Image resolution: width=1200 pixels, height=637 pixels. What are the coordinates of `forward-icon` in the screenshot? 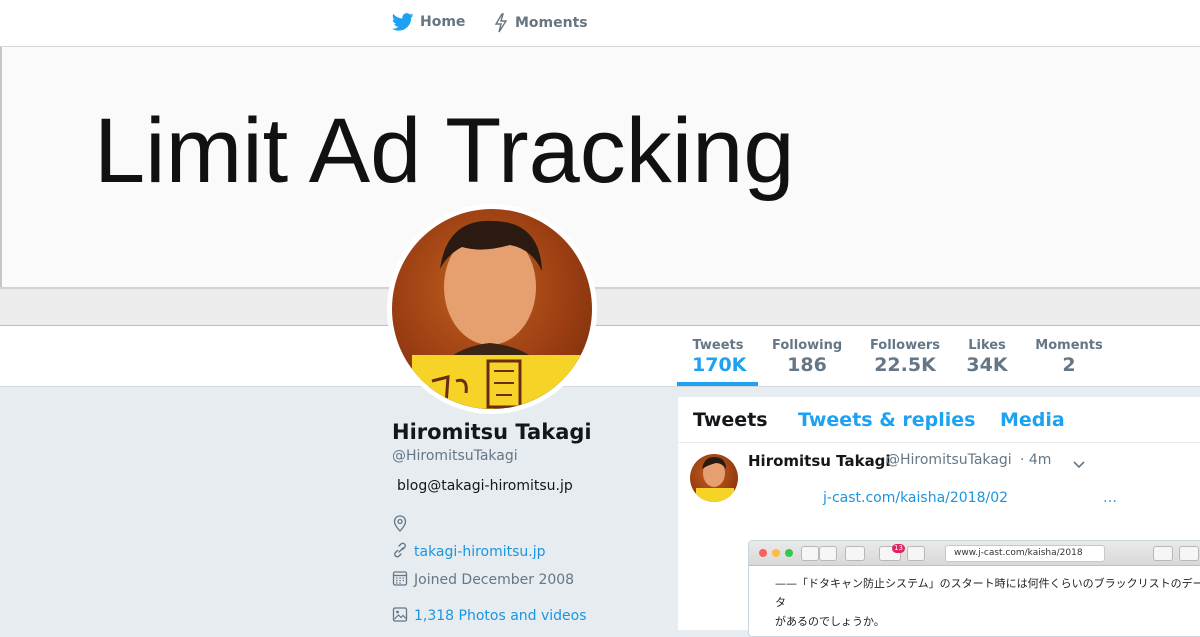 It's located at (828, 553).